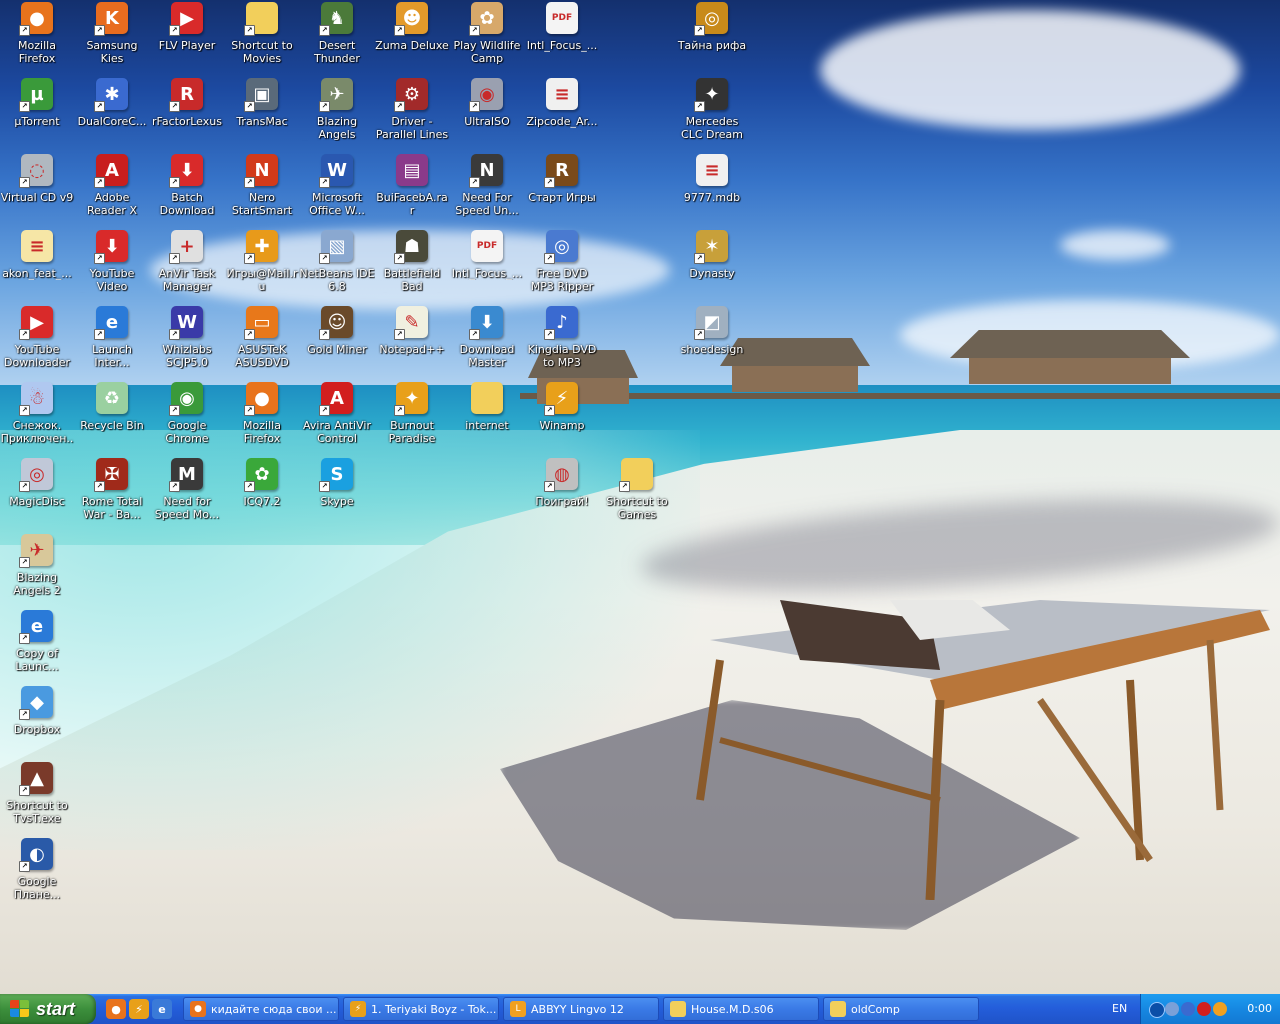  Describe the element at coordinates (48, 1009) in the screenshot. I see `start-button: start` at that location.